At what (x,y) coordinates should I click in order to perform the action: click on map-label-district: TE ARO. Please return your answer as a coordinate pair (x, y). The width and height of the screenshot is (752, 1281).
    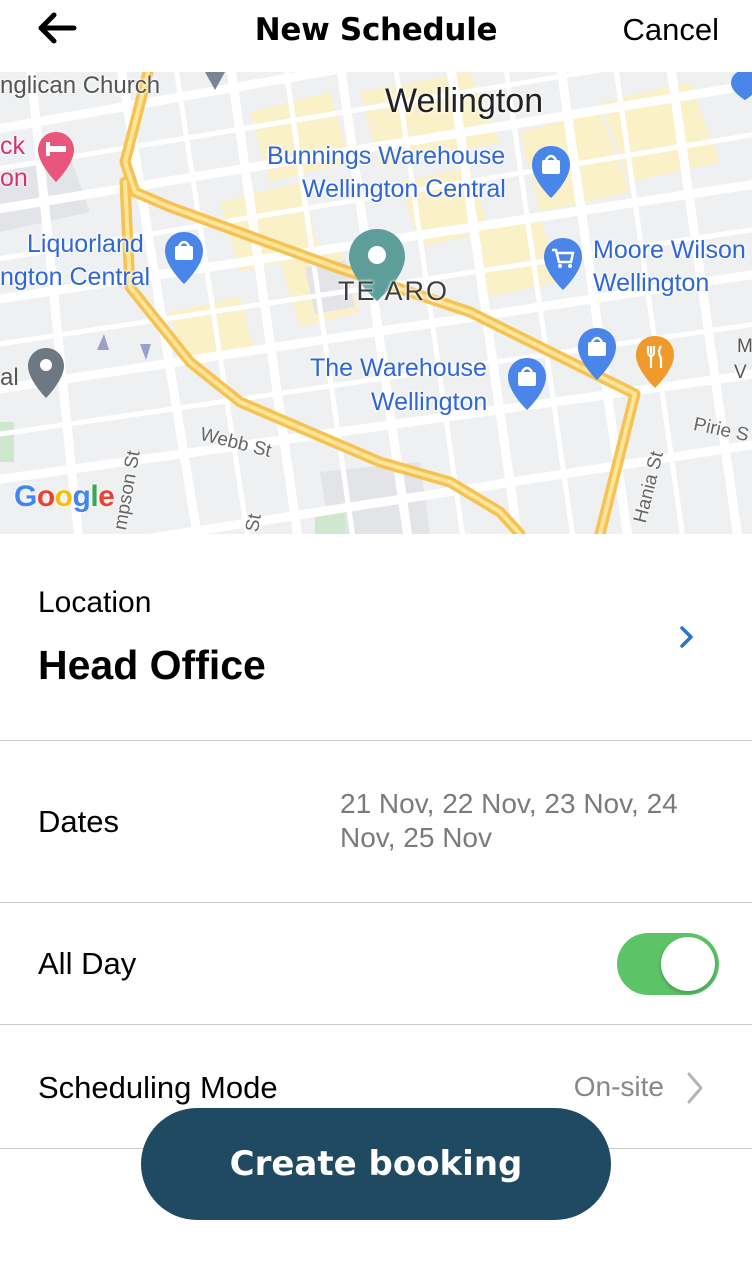
    Looking at the image, I should click on (394, 291).